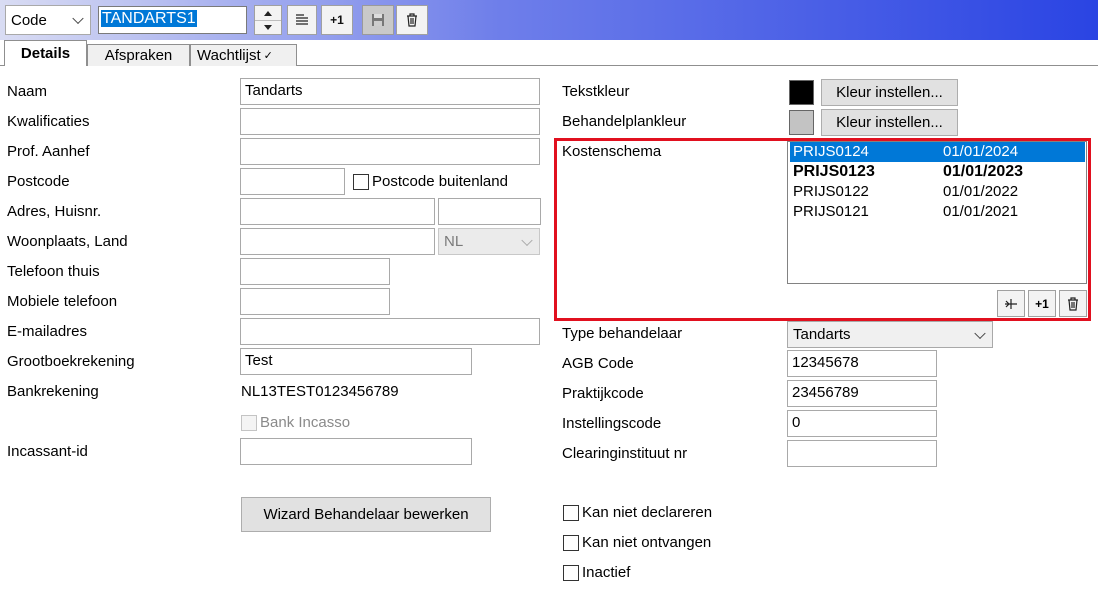  I want to click on aanhef-label: Prof. Aanhef, so click(48, 151).